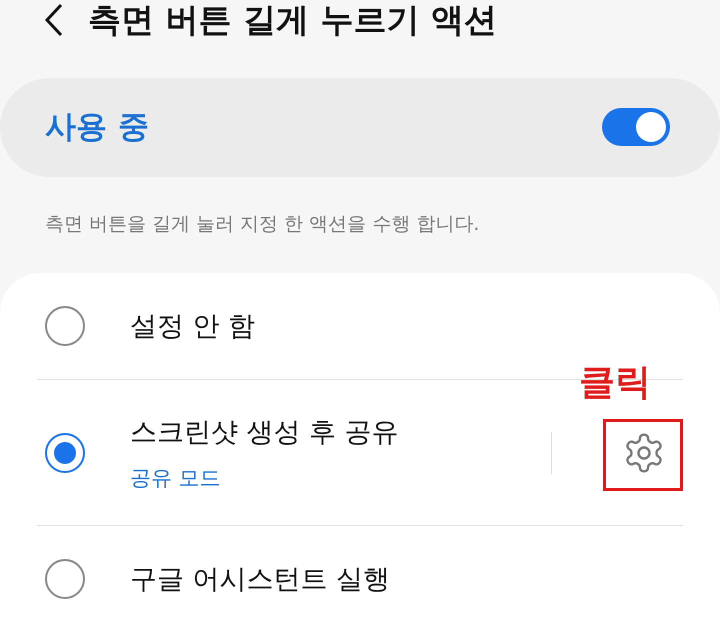 This screenshot has width=720, height=632. I want to click on option-subtitle: 공유 모드, so click(176, 478).